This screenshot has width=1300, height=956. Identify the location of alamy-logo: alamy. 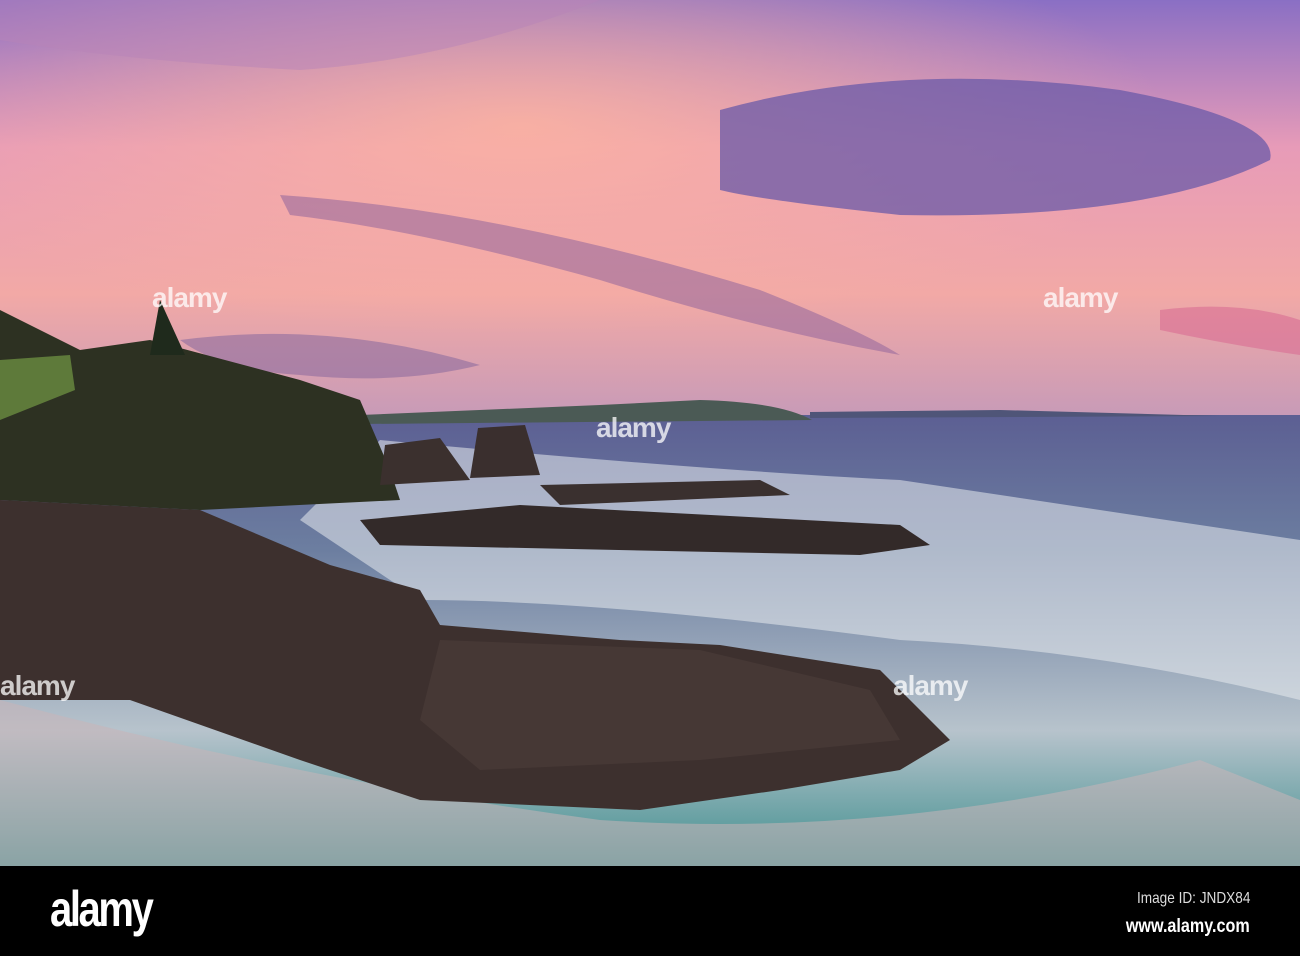
(102, 909).